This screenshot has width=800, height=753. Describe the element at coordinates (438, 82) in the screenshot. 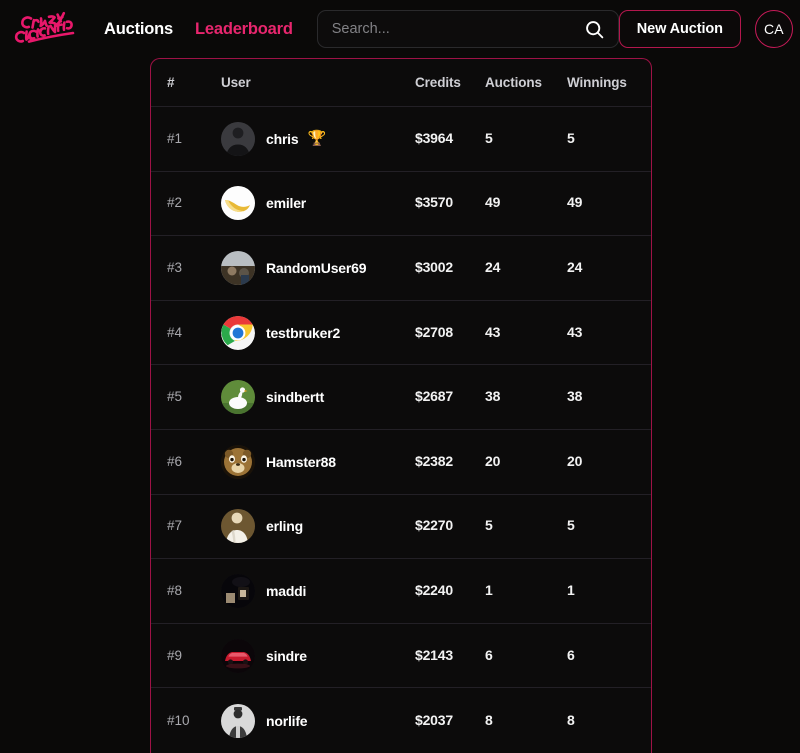

I see `column-header-credits: Credits` at that location.